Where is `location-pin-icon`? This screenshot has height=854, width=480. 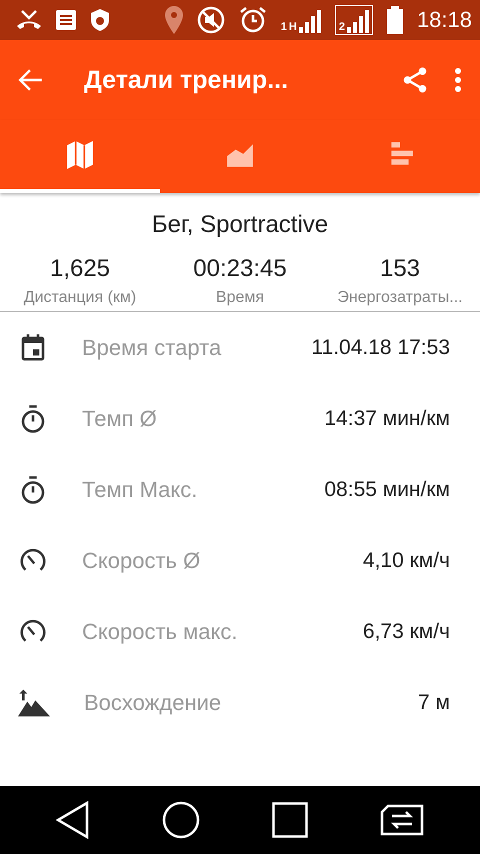 location-pin-icon is located at coordinates (173, 20).